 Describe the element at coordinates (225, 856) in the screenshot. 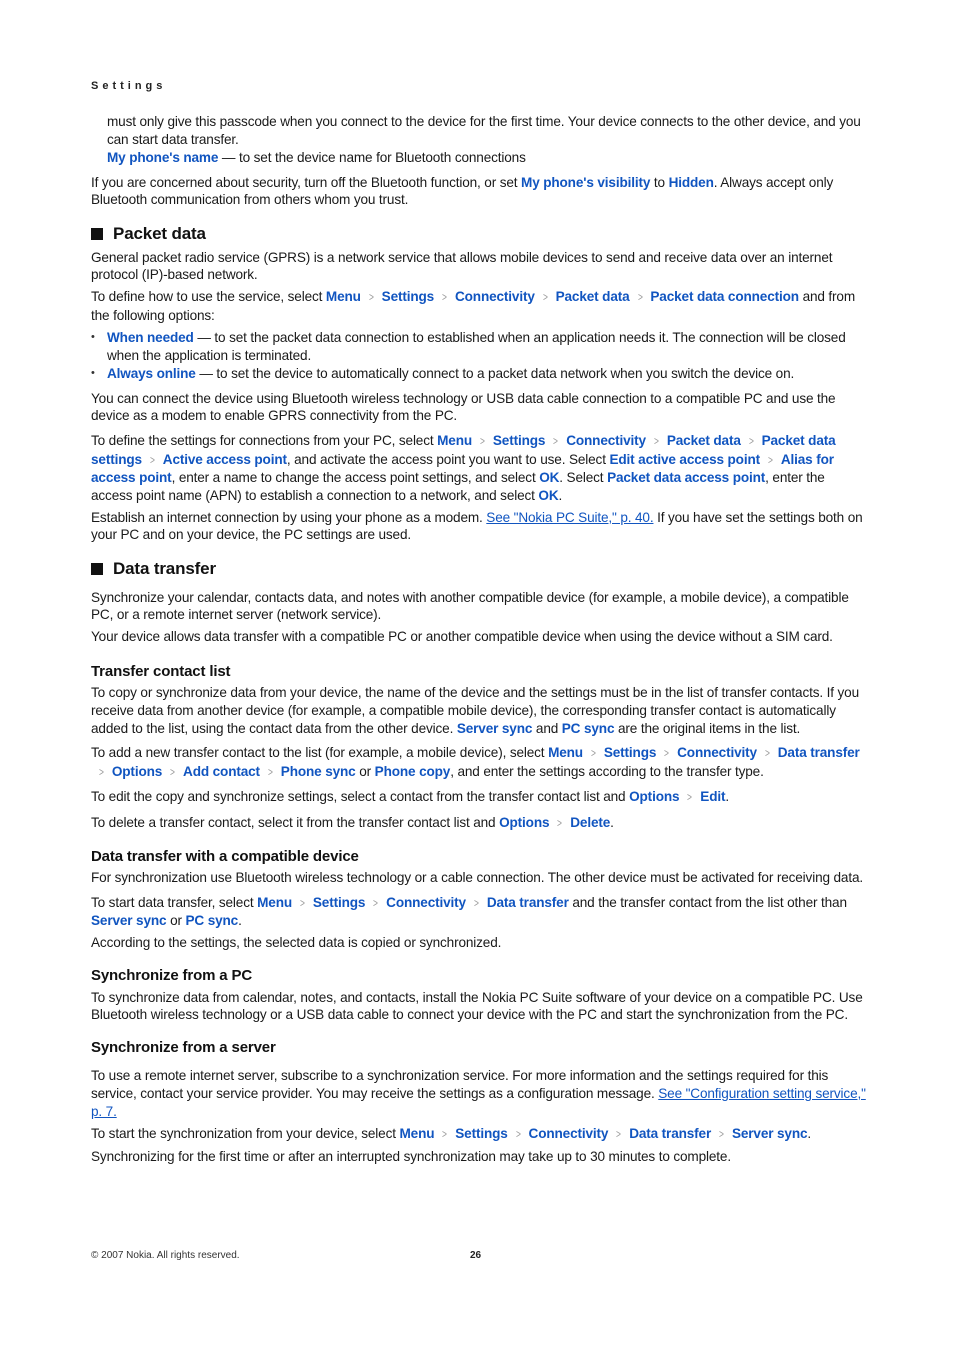

I see `subheading-compatible-device: Data transfer with a compatible device` at that location.